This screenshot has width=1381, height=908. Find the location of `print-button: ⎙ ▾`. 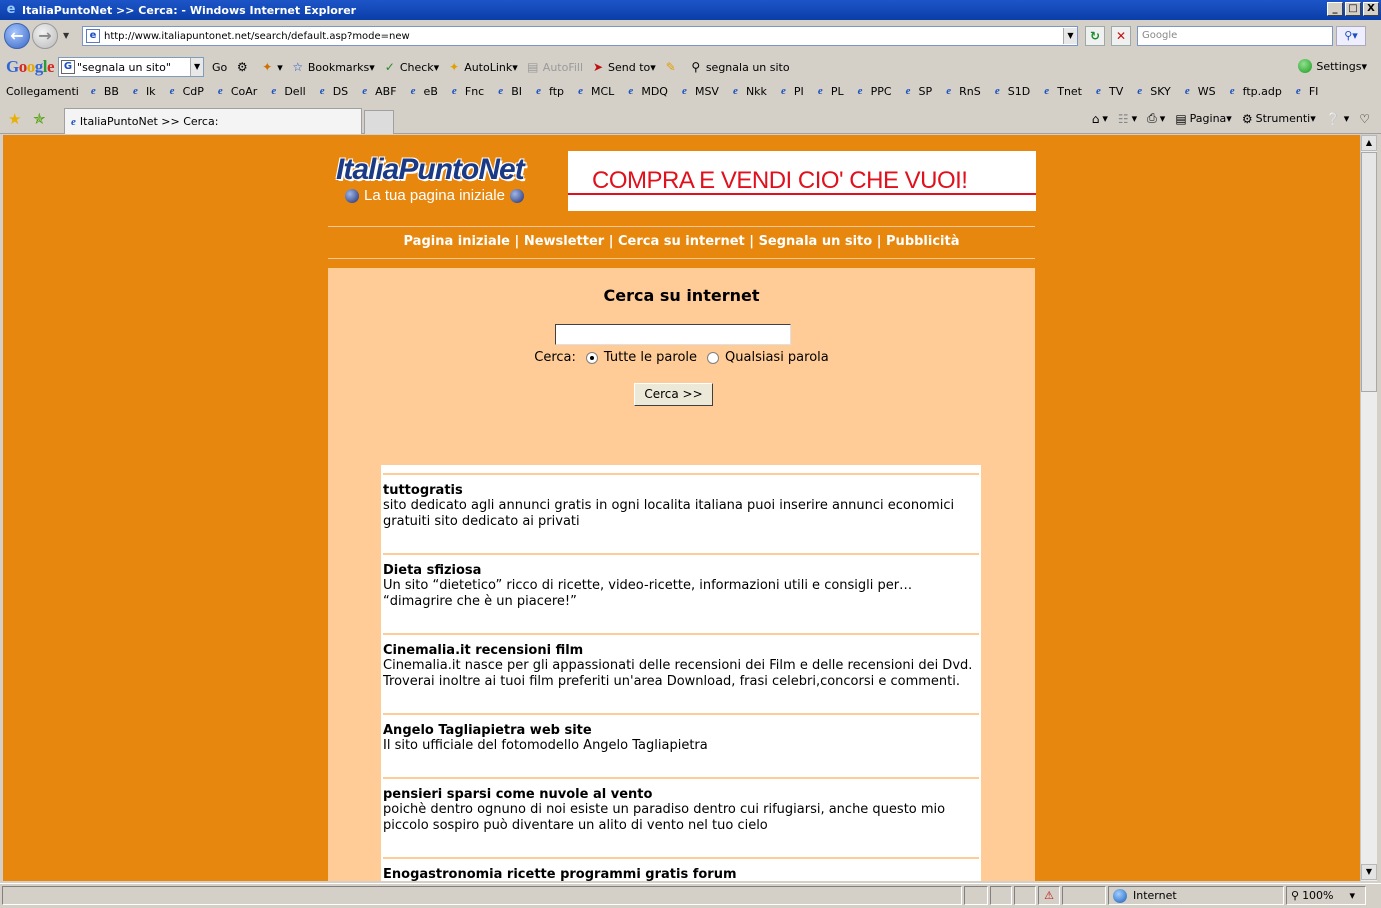

print-button: ⎙ ▾ is located at coordinates (1156, 118).